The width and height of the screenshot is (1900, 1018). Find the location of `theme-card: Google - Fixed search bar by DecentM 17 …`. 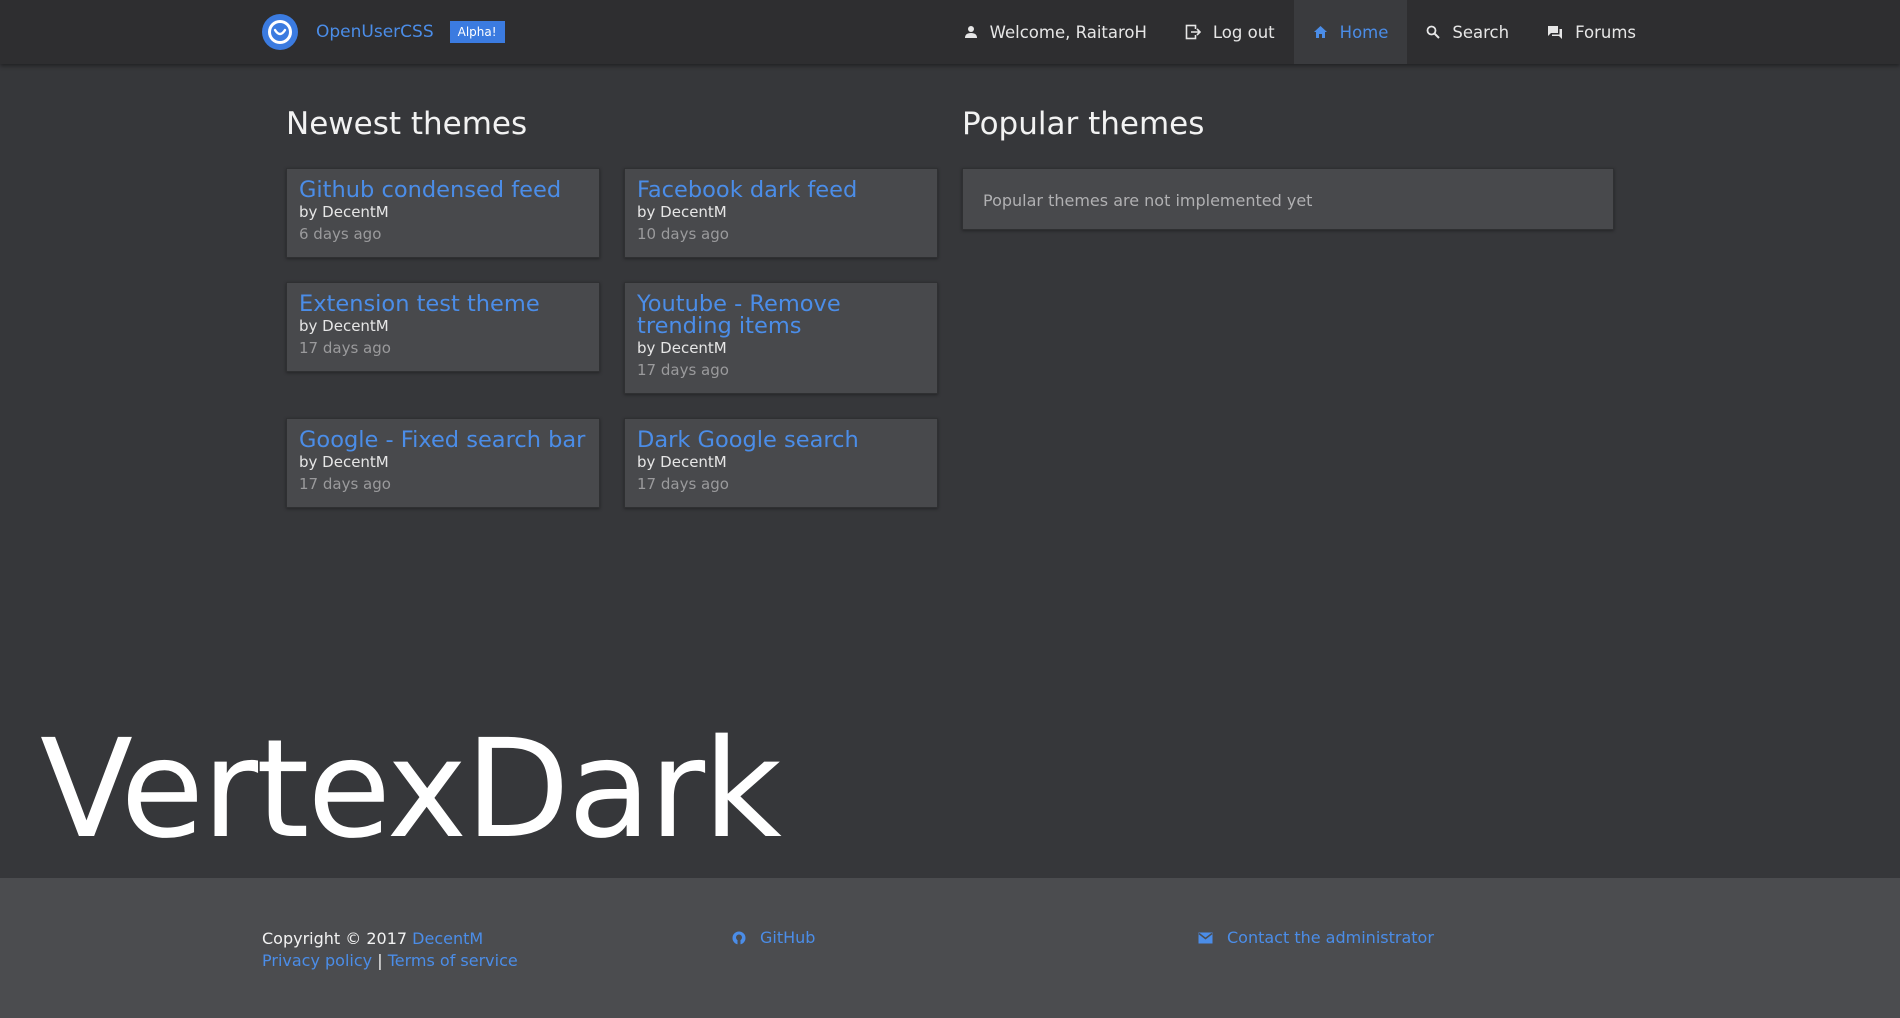

theme-card: Google - Fixed search bar by DecentM 17 … is located at coordinates (443, 463).